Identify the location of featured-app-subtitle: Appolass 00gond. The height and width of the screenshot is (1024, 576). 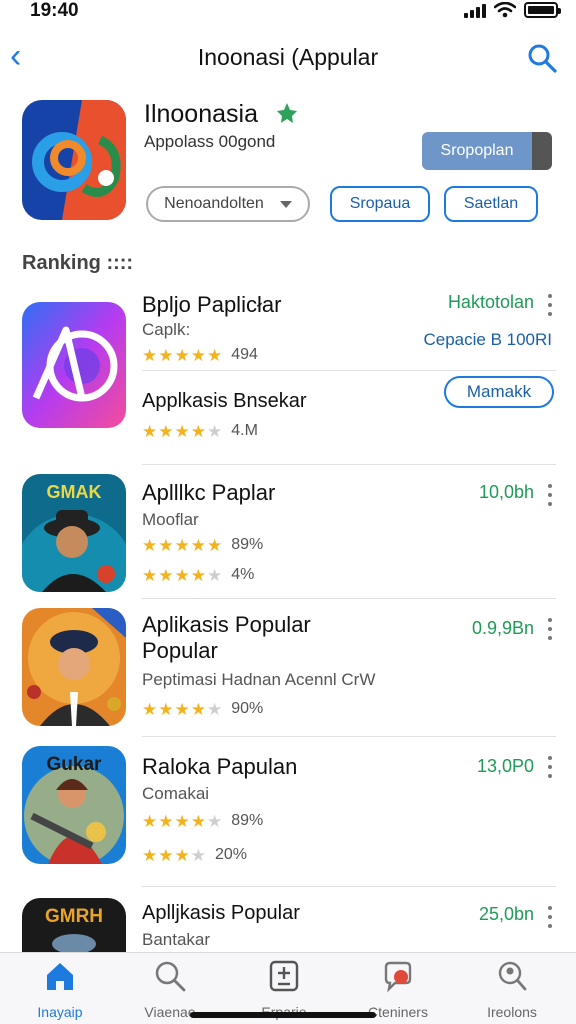
(210, 141).